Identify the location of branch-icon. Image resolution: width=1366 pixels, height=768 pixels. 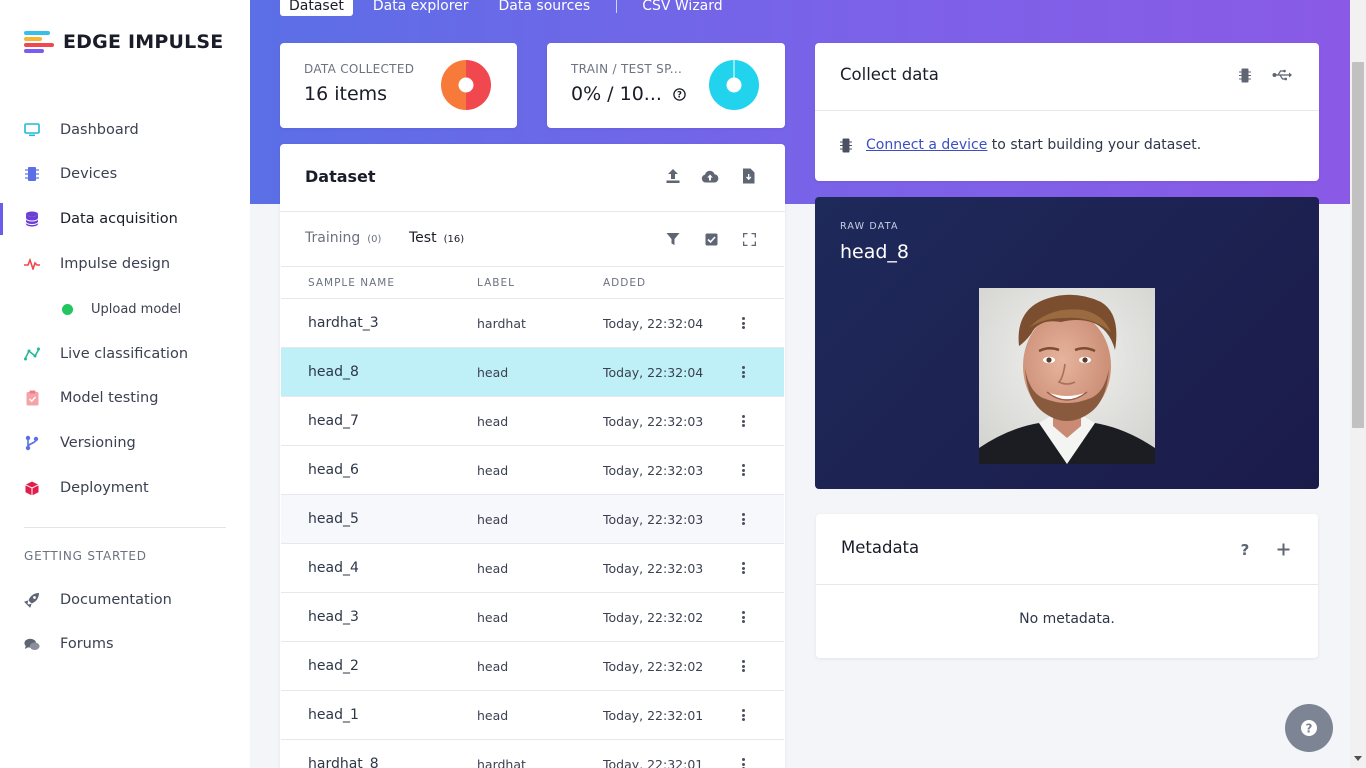
(32, 443).